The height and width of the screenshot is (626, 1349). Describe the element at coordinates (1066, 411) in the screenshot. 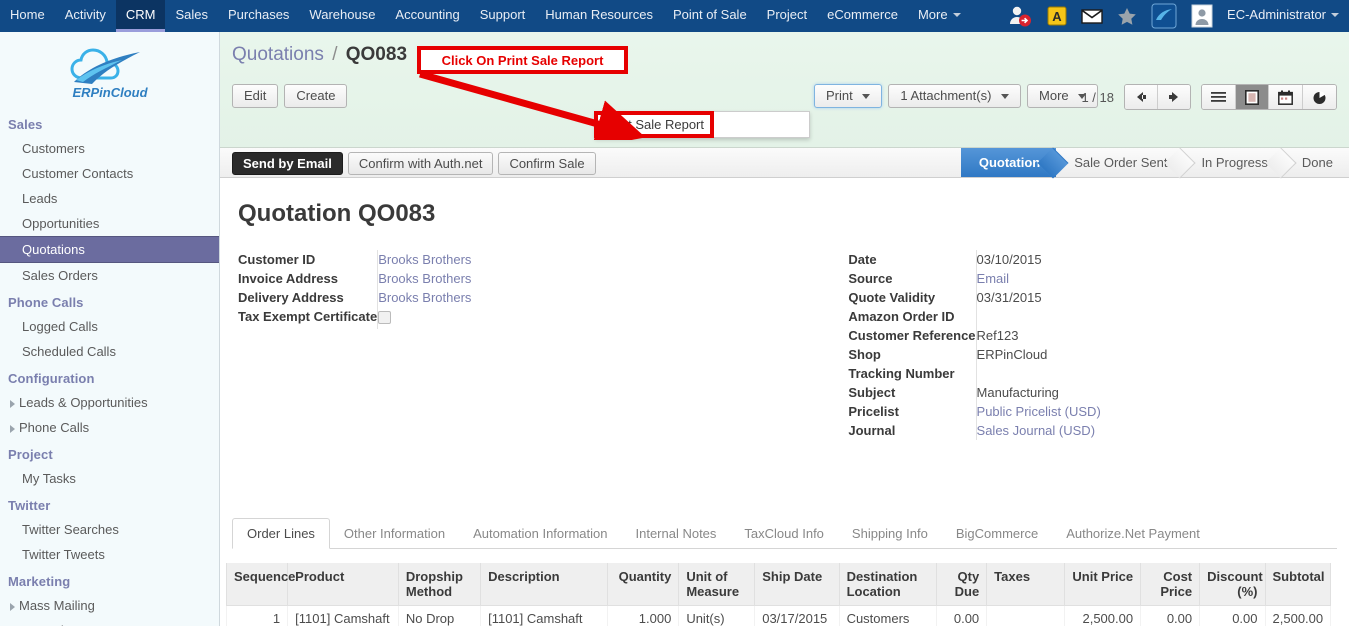

I see `field-value: Public Pricelist (USD)` at that location.